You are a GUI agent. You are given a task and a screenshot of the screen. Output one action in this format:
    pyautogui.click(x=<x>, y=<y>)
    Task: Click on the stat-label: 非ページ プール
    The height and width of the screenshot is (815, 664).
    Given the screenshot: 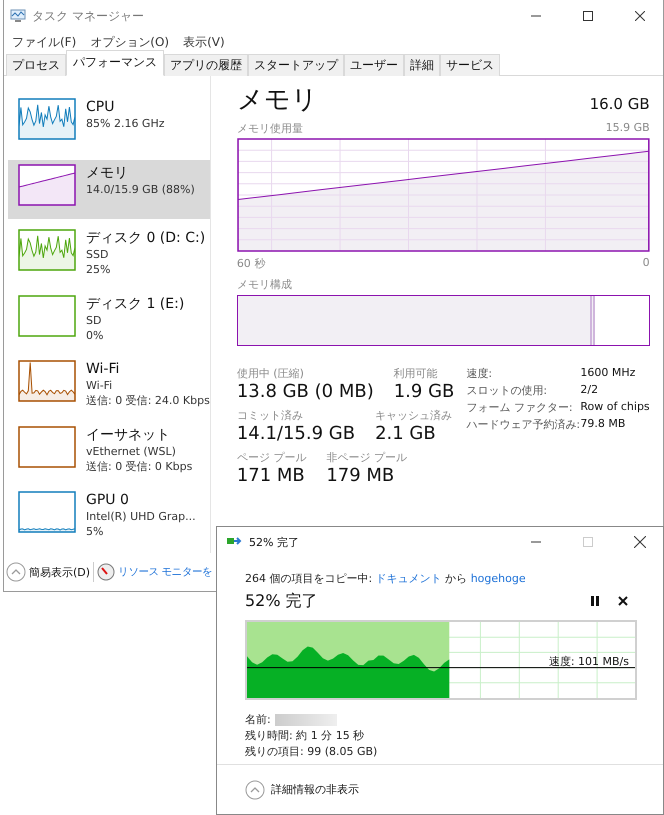 What is the action you would take?
    pyautogui.click(x=366, y=457)
    